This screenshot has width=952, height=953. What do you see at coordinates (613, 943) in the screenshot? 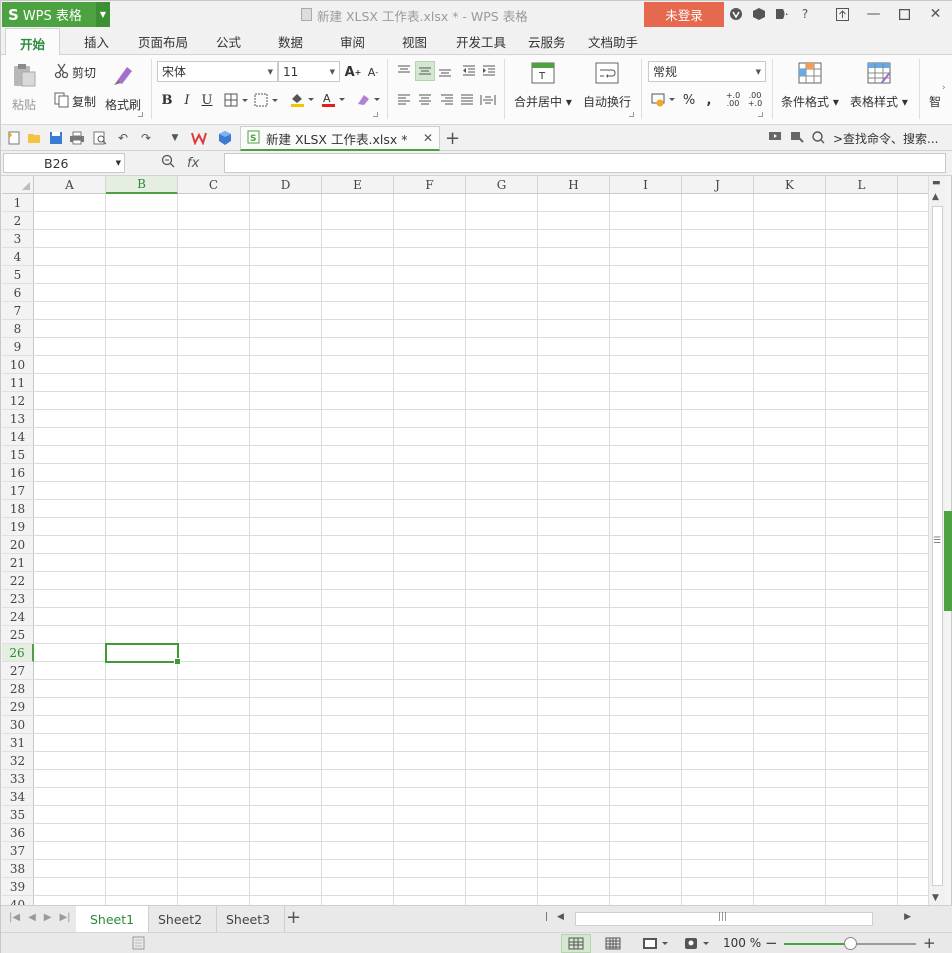
I see `page-break-view-icon` at bounding box center [613, 943].